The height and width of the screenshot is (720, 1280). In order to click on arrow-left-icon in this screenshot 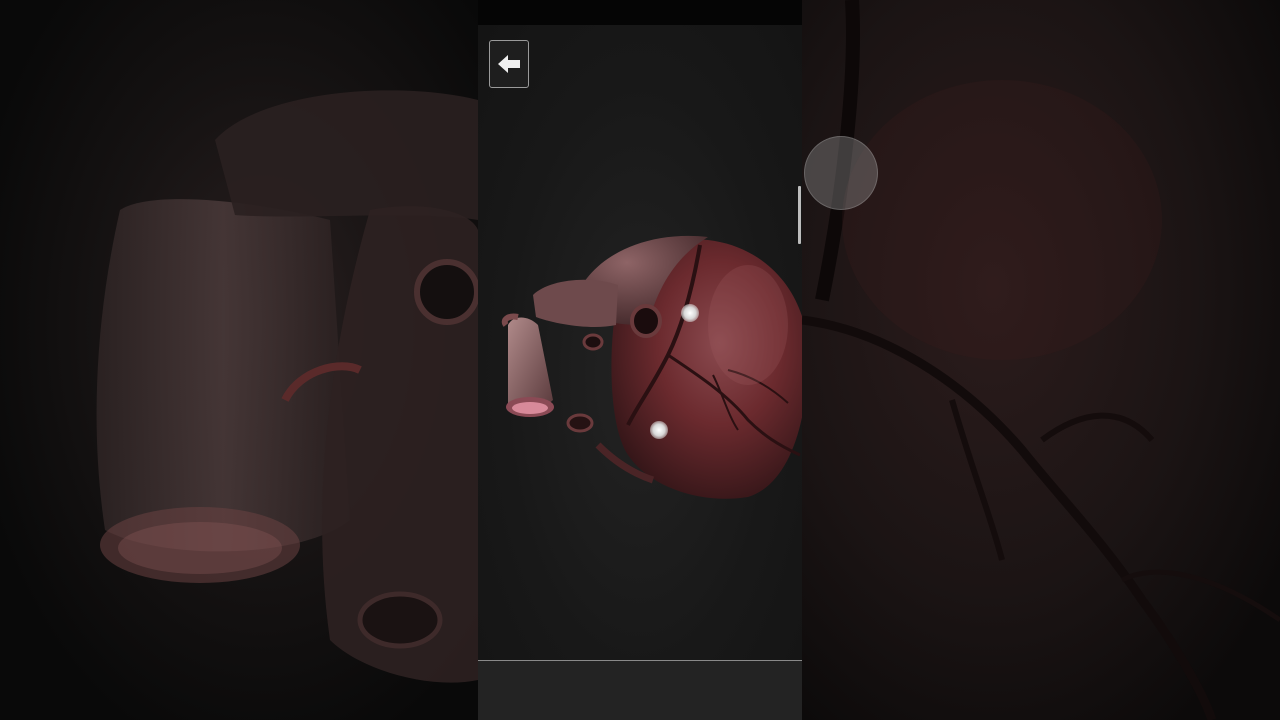, I will do `click(509, 64)`.